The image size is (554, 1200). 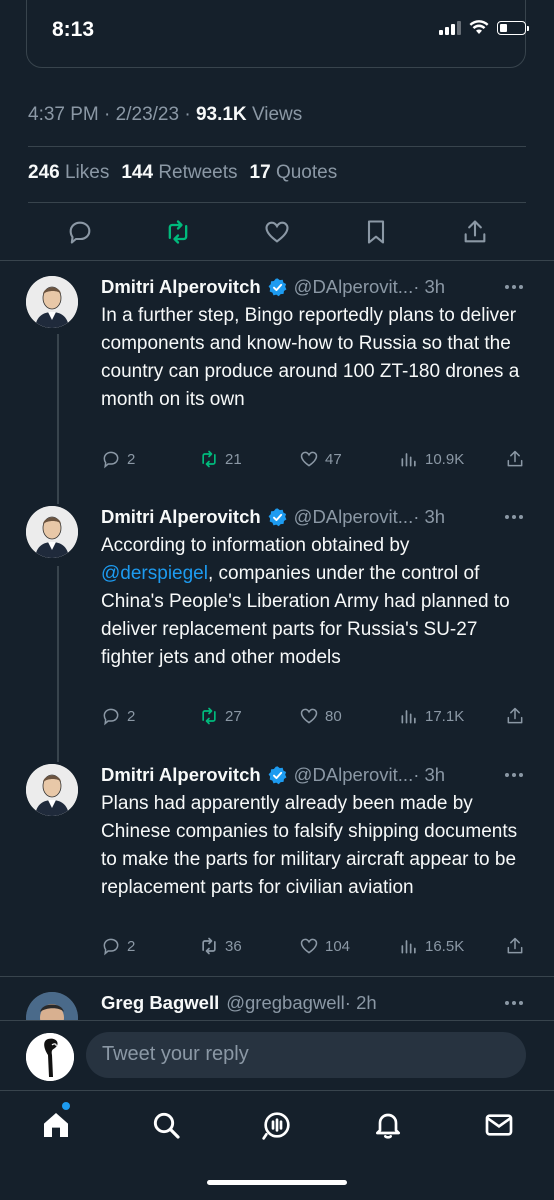 What do you see at coordinates (450, 27) in the screenshot?
I see `cellular-signal-icon` at bounding box center [450, 27].